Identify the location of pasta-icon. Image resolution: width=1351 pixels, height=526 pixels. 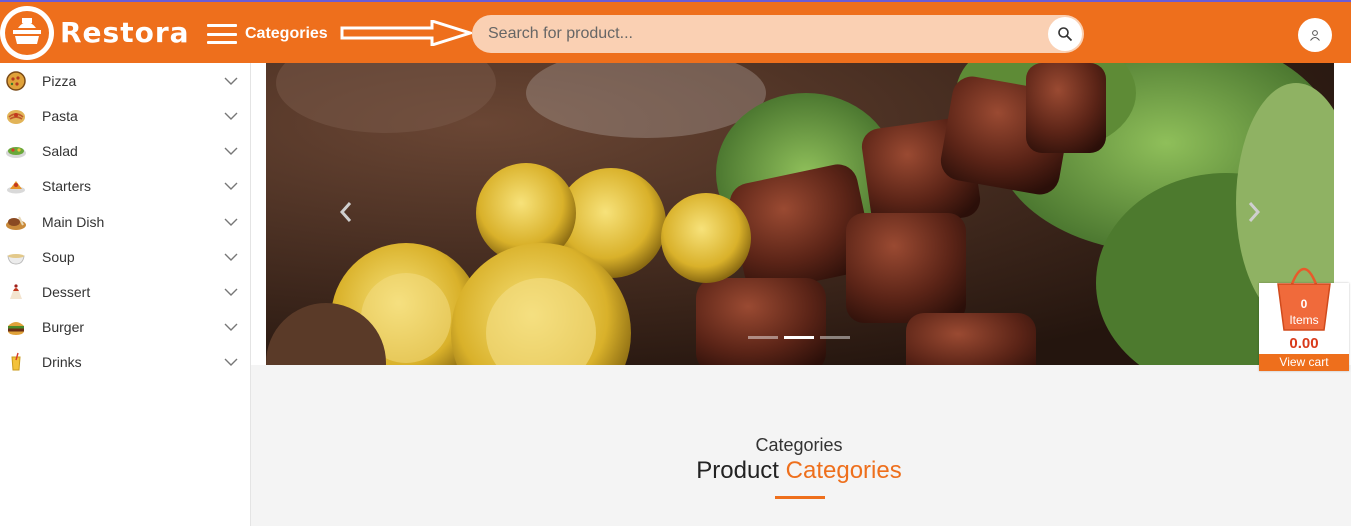
(16, 116).